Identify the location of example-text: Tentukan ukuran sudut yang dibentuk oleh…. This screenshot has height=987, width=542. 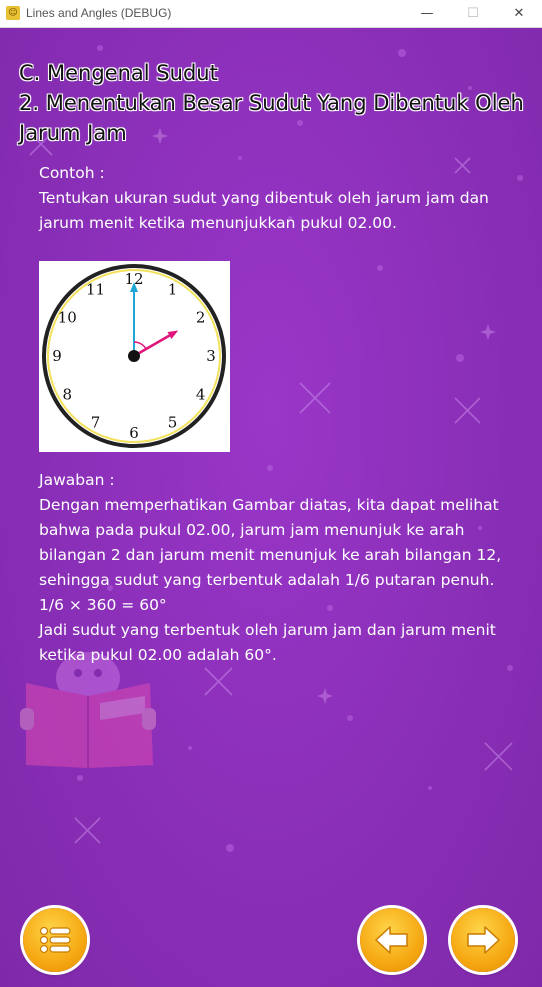
(281, 211).